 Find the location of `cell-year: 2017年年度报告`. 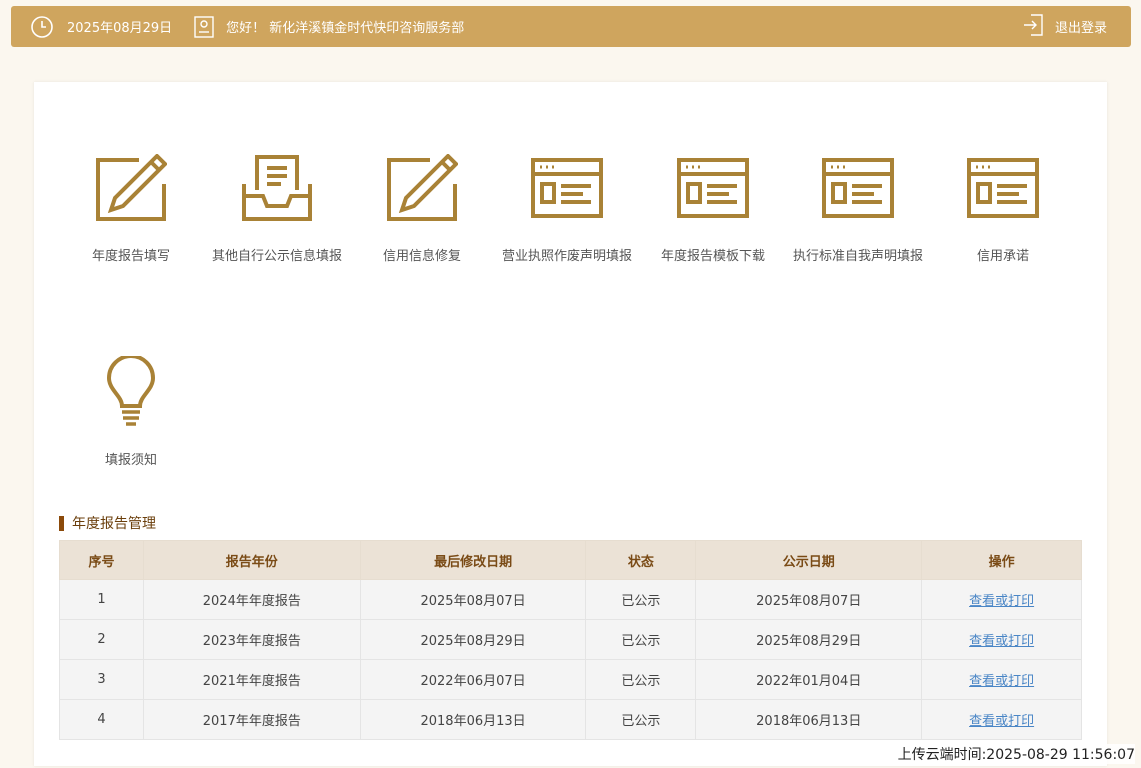

cell-year: 2017年年度报告 is located at coordinates (251, 719).